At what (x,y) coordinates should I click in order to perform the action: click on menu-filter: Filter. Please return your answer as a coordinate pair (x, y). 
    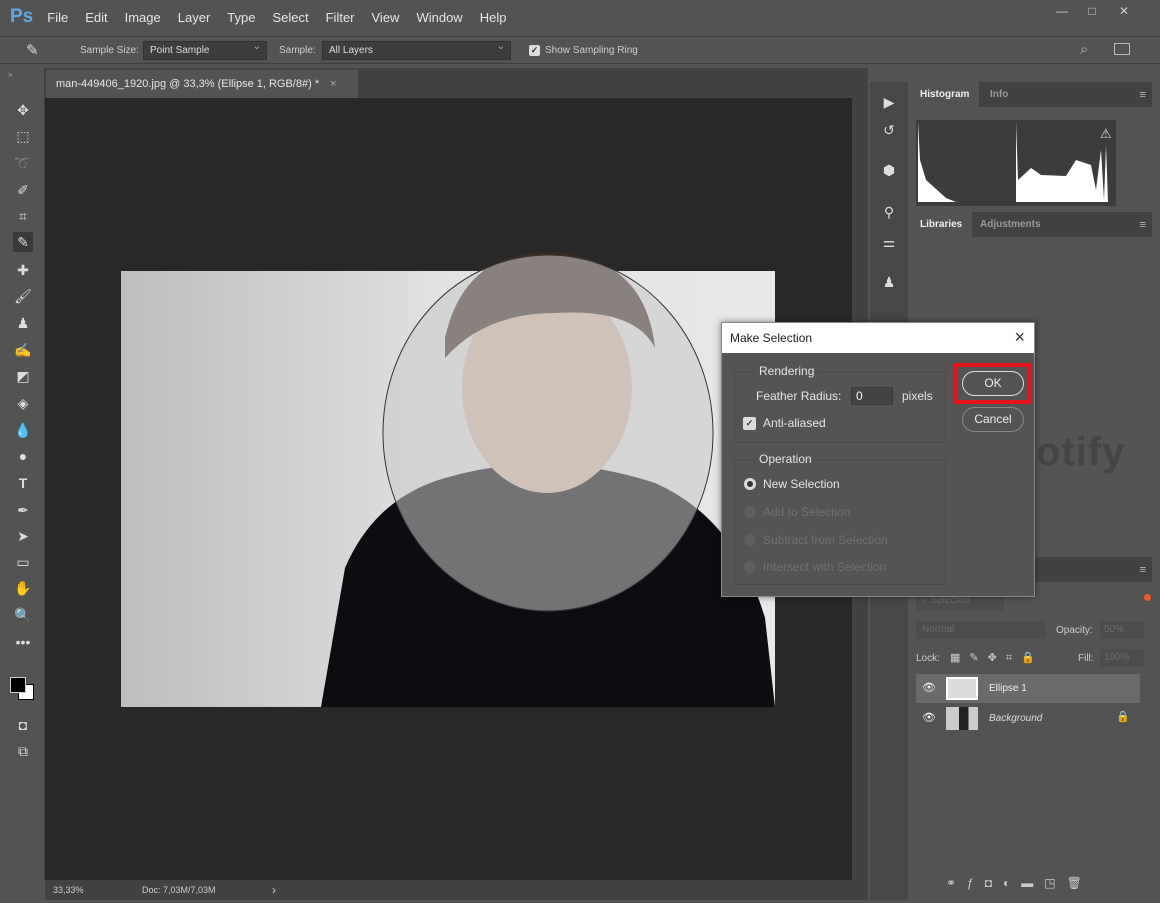
    Looking at the image, I should click on (340, 17).